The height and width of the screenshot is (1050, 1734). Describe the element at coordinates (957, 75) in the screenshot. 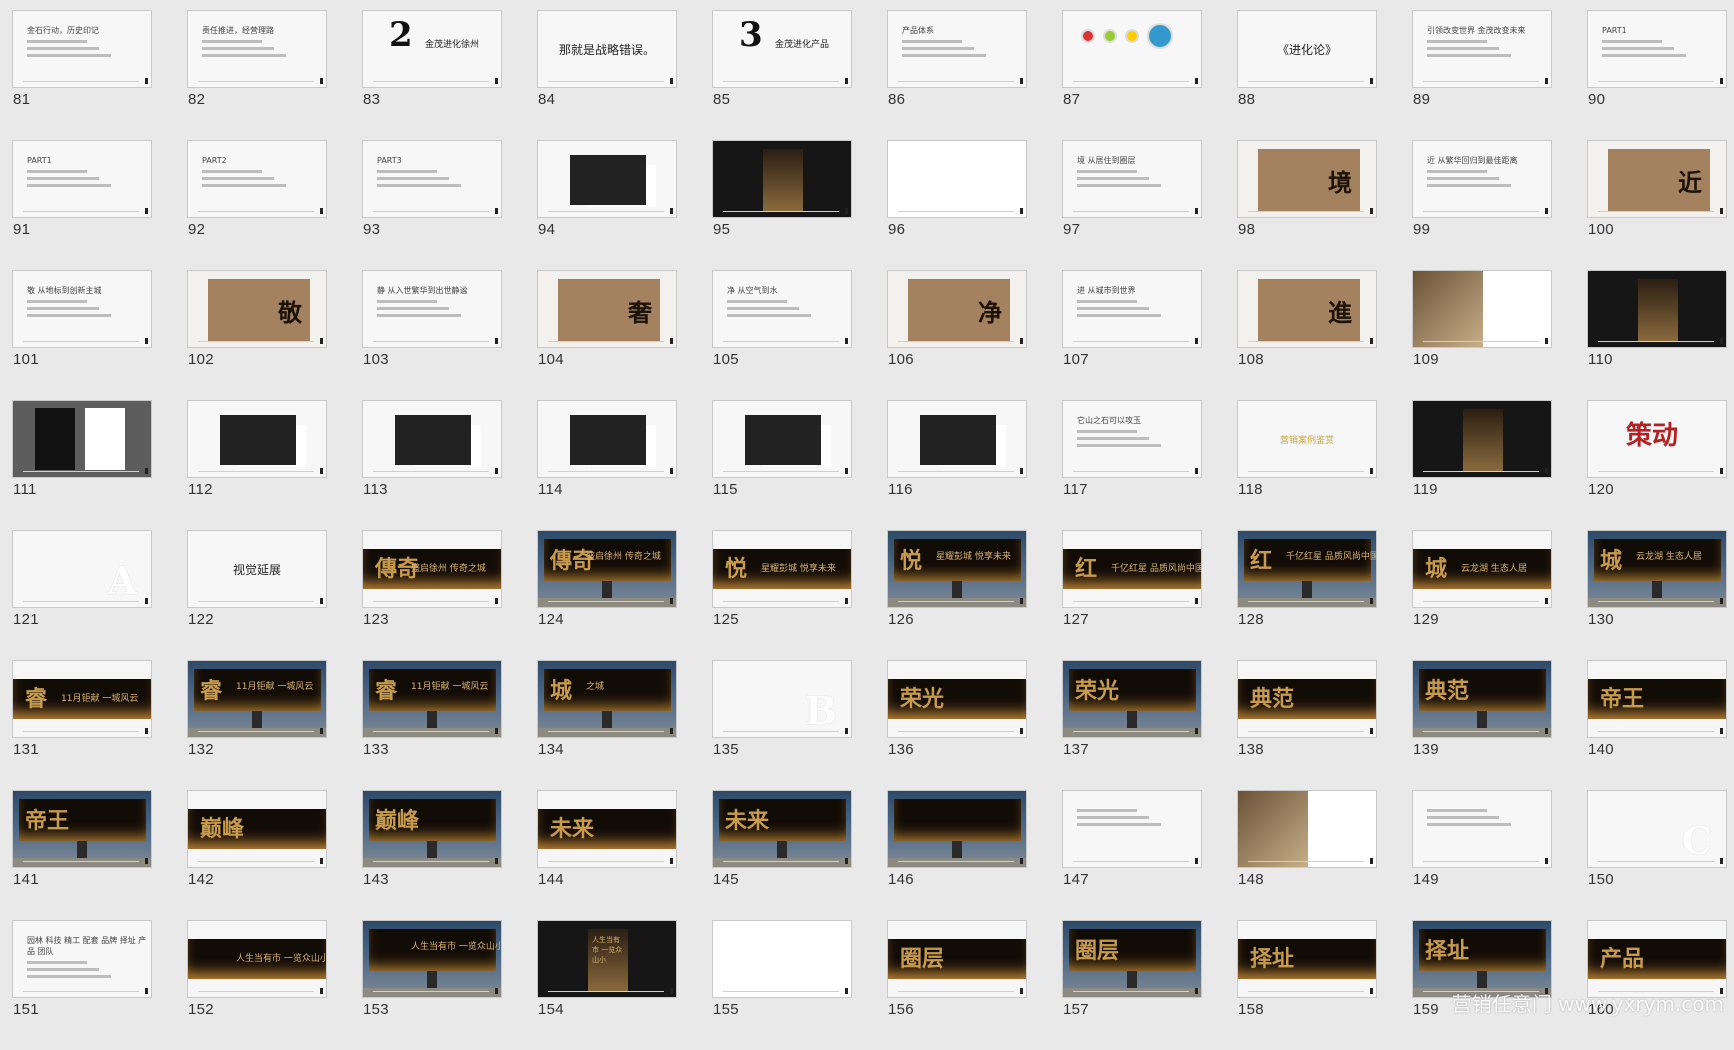

I see `slide-thumbnail-86: 产品体系 86` at that location.